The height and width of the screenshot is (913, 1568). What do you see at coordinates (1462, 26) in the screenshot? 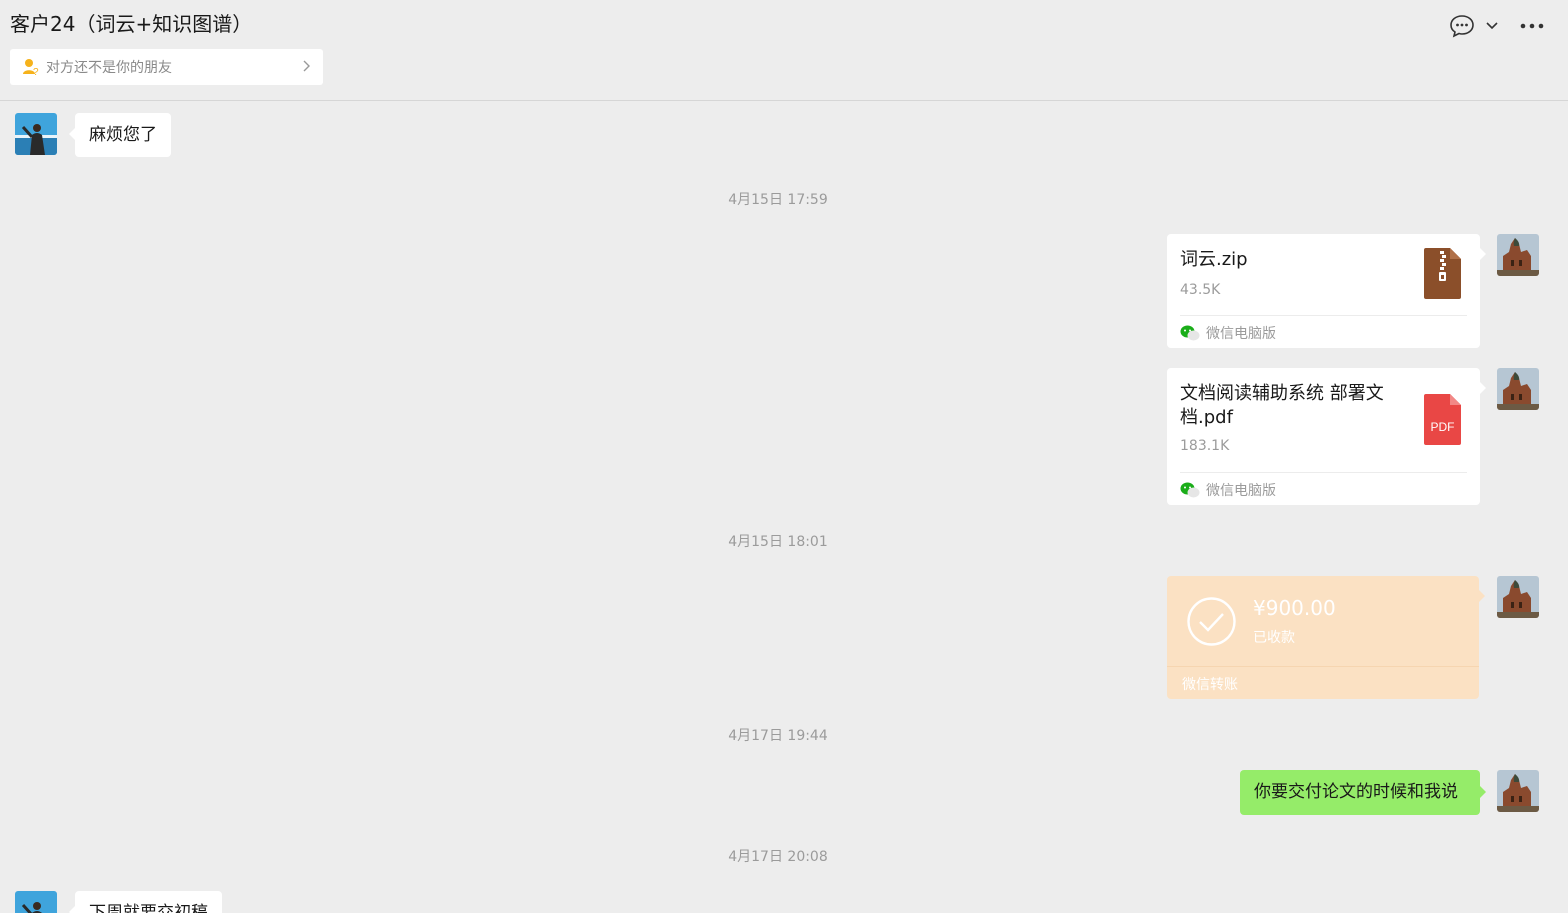
I see `chat-bubble-icon` at bounding box center [1462, 26].